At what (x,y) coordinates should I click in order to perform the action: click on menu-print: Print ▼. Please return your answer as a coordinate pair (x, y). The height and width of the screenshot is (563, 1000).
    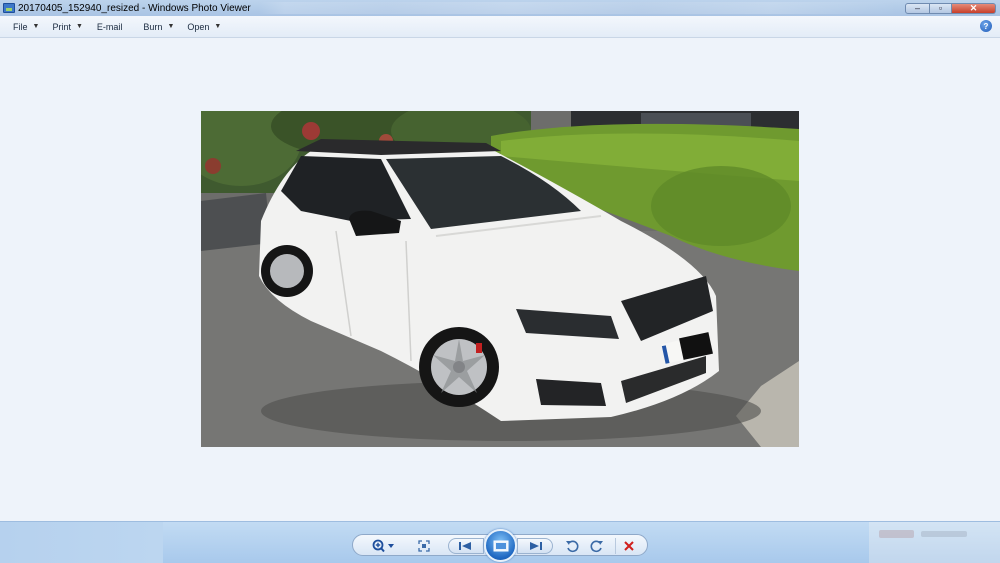
    Looking at the image, I should click on (67, 27).